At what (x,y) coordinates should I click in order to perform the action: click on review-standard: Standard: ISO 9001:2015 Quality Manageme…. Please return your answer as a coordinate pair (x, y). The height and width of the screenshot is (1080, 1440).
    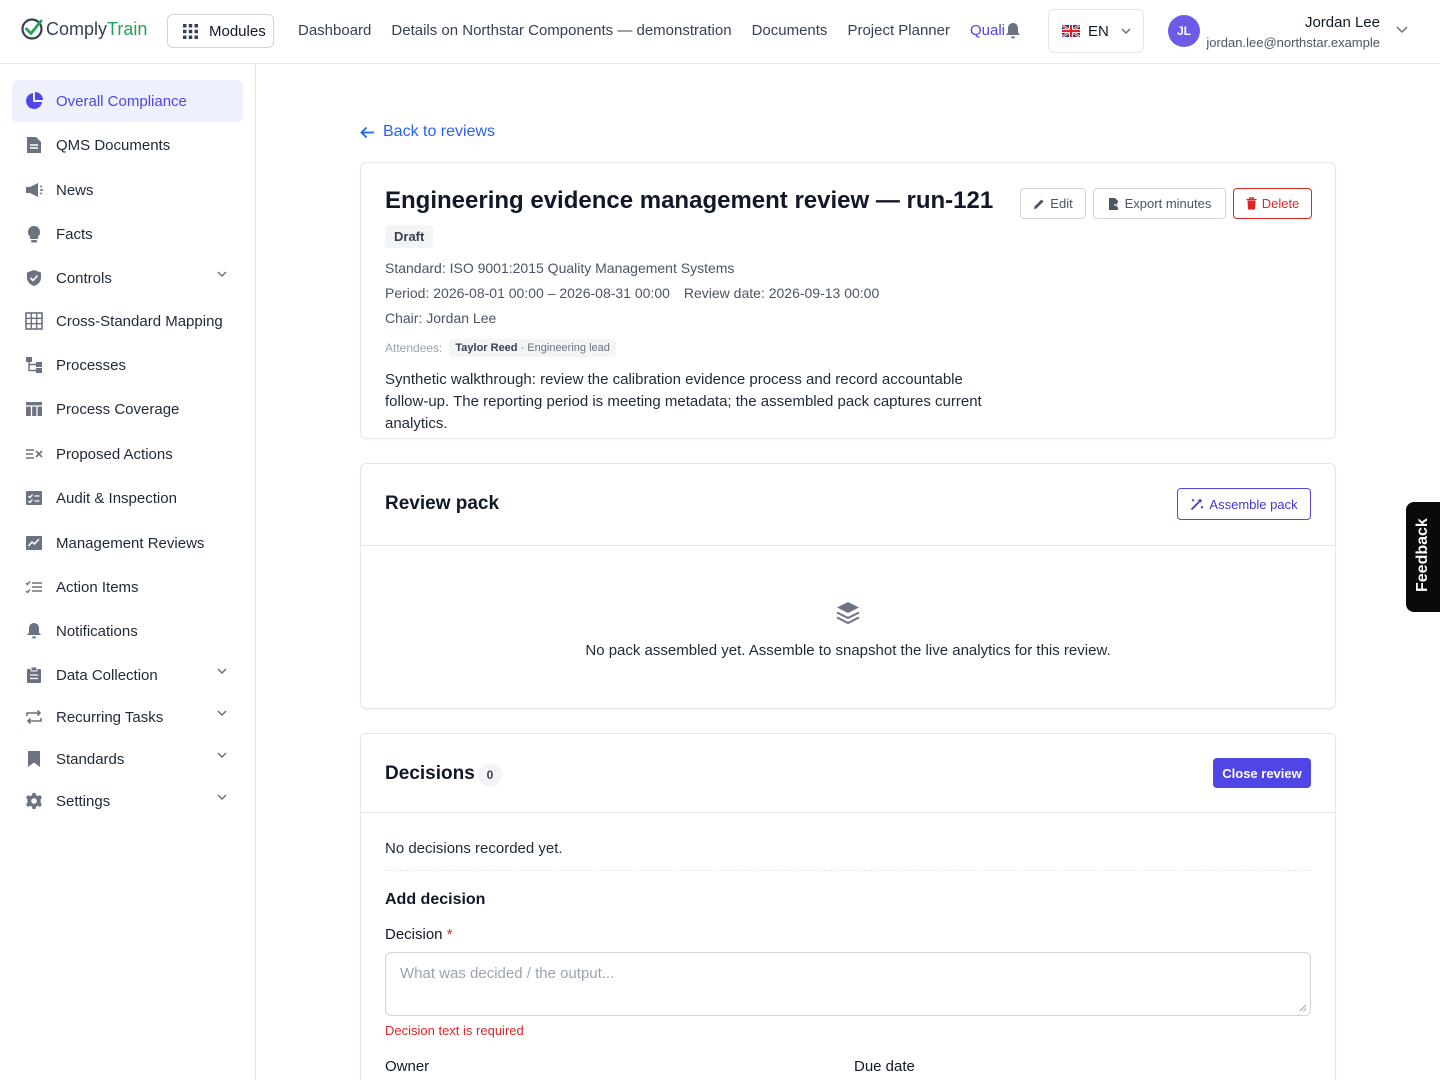
    Looking at the image, I should click on (560, 268).